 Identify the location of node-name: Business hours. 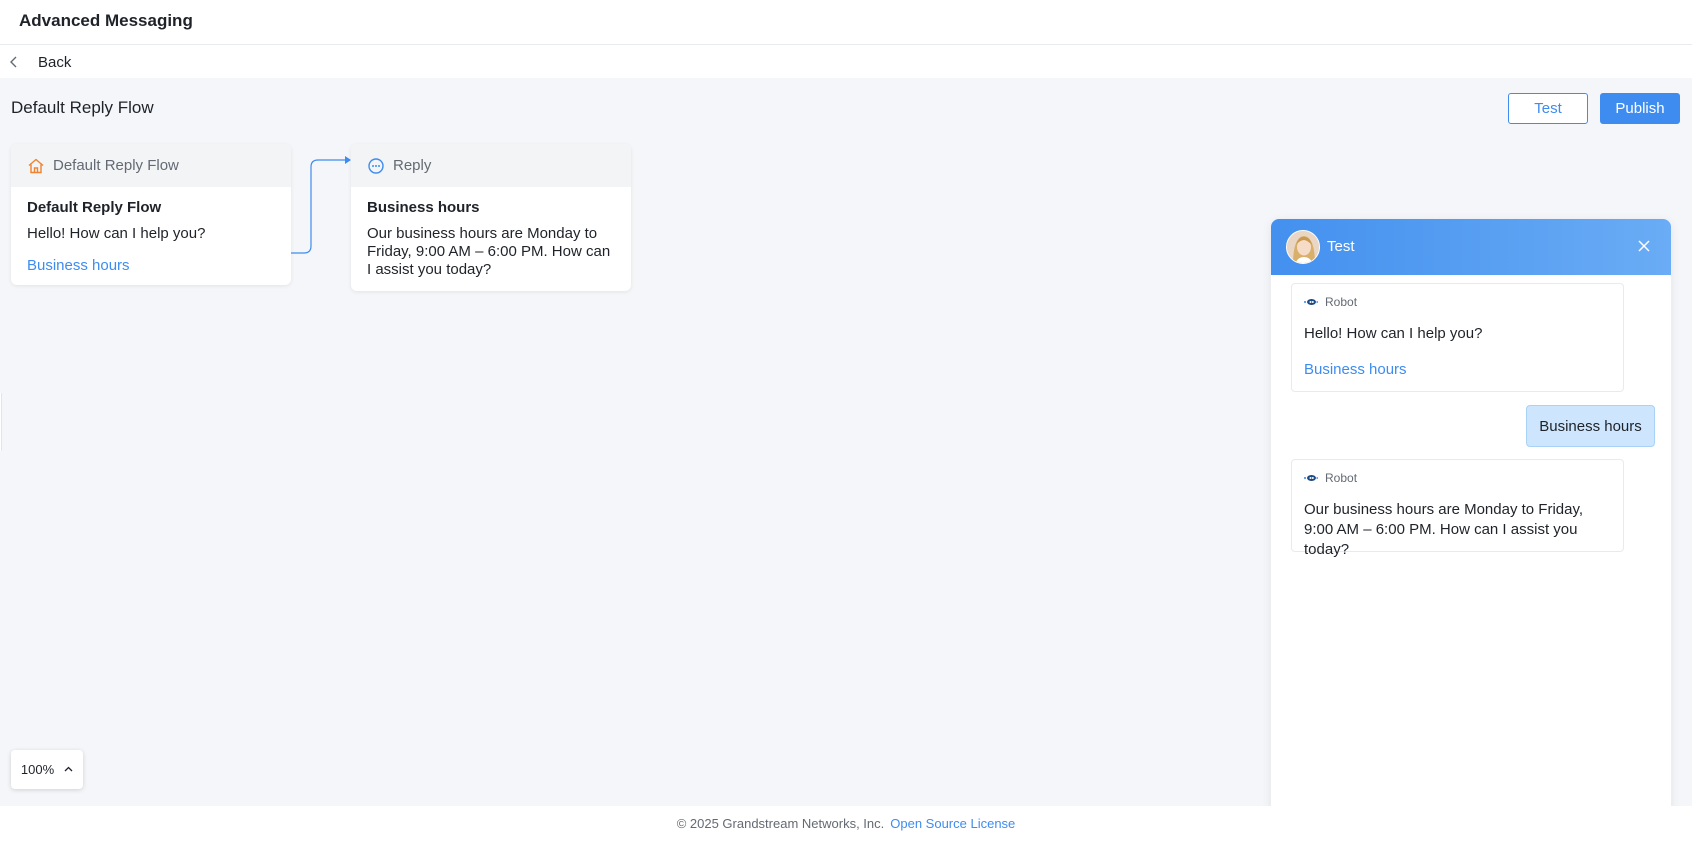
(423, 207).